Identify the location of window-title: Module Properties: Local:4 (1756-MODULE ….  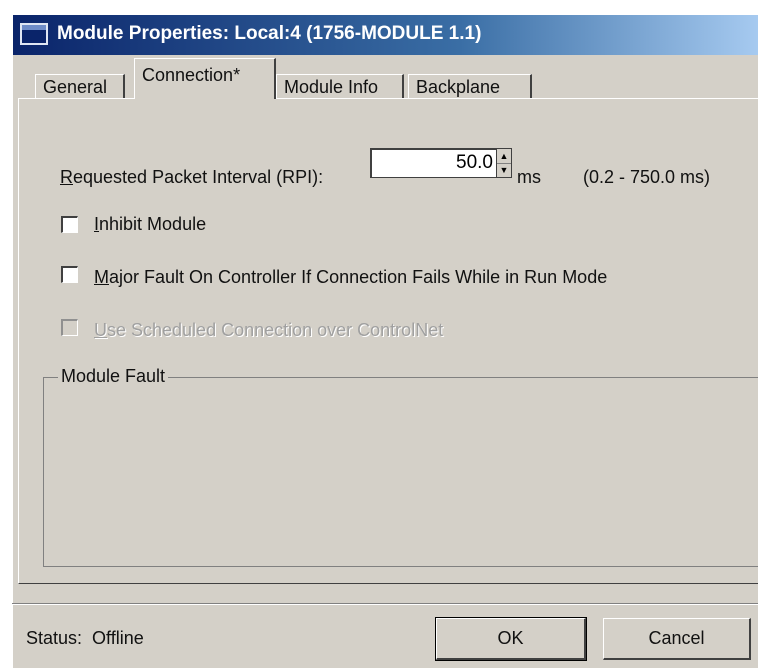
(269, 33).